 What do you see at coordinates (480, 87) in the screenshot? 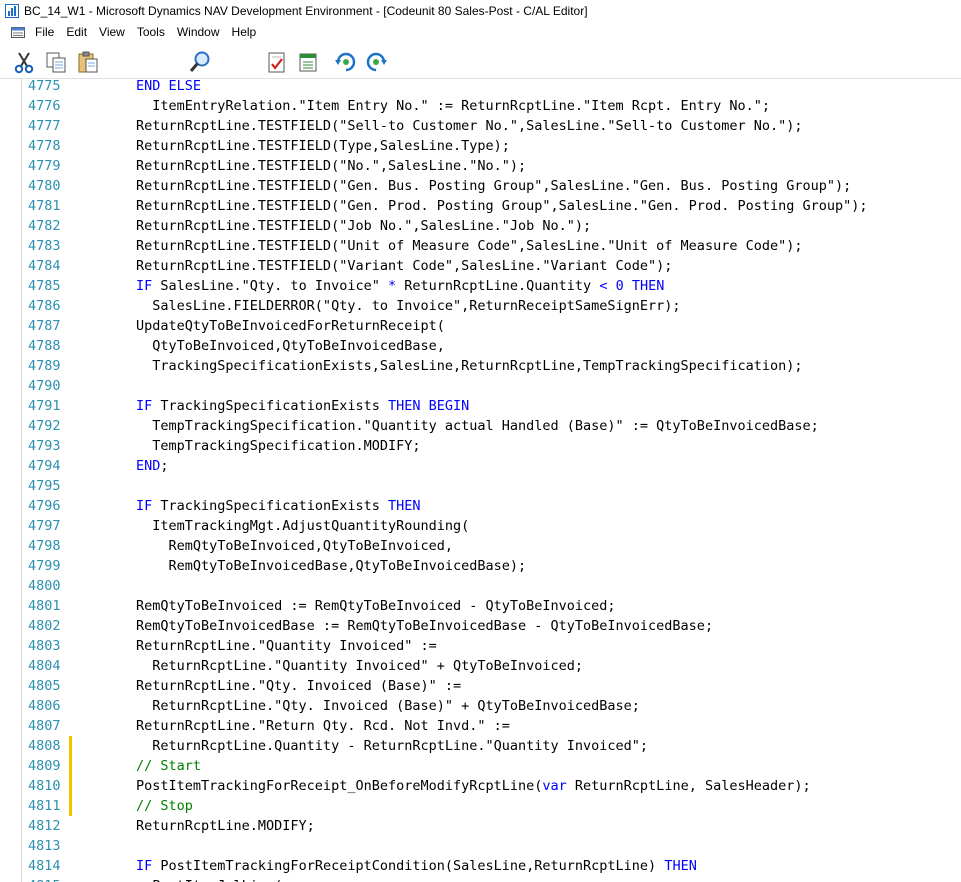
I see `code-line: 4775 END ELSE` at bounding box center [480, 87].